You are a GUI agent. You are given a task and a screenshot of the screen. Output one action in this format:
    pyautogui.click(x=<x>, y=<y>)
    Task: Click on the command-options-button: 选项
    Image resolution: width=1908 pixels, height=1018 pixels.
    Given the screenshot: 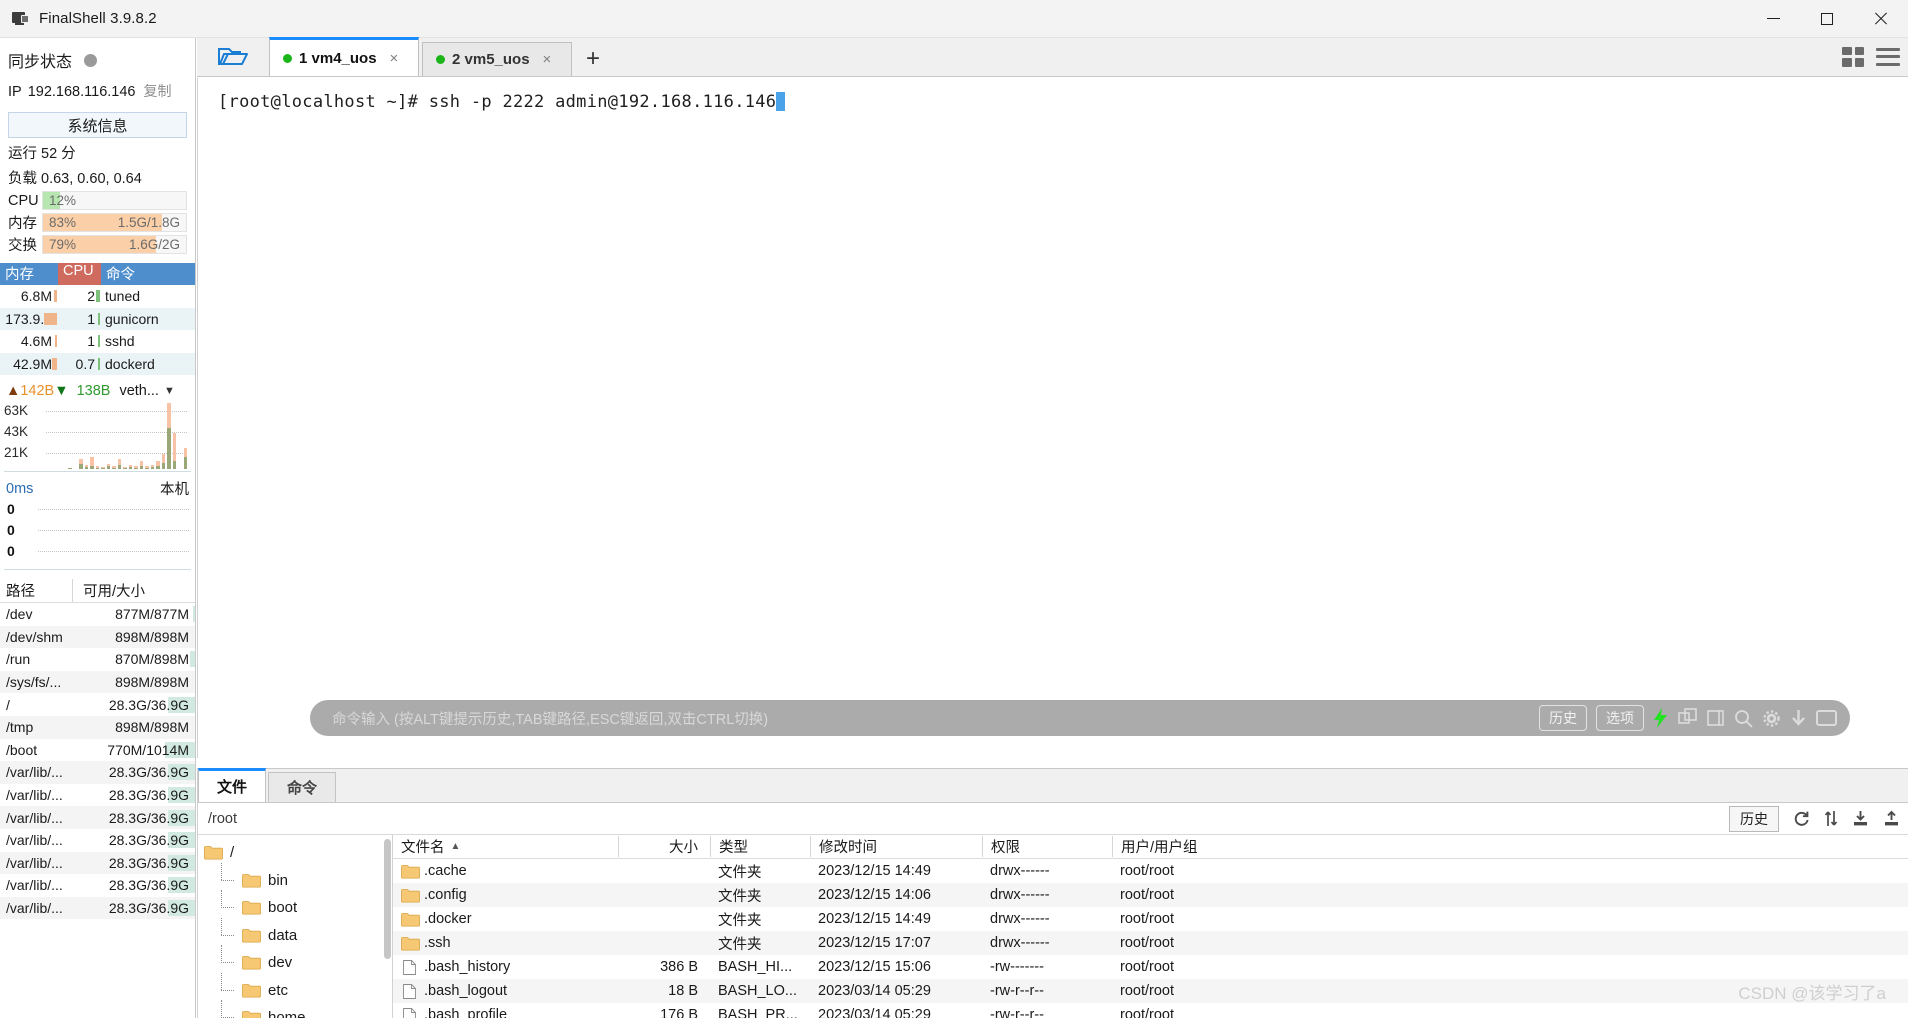 What is the action you would take?
    pyautogui.click(x=1620, y=718)
    